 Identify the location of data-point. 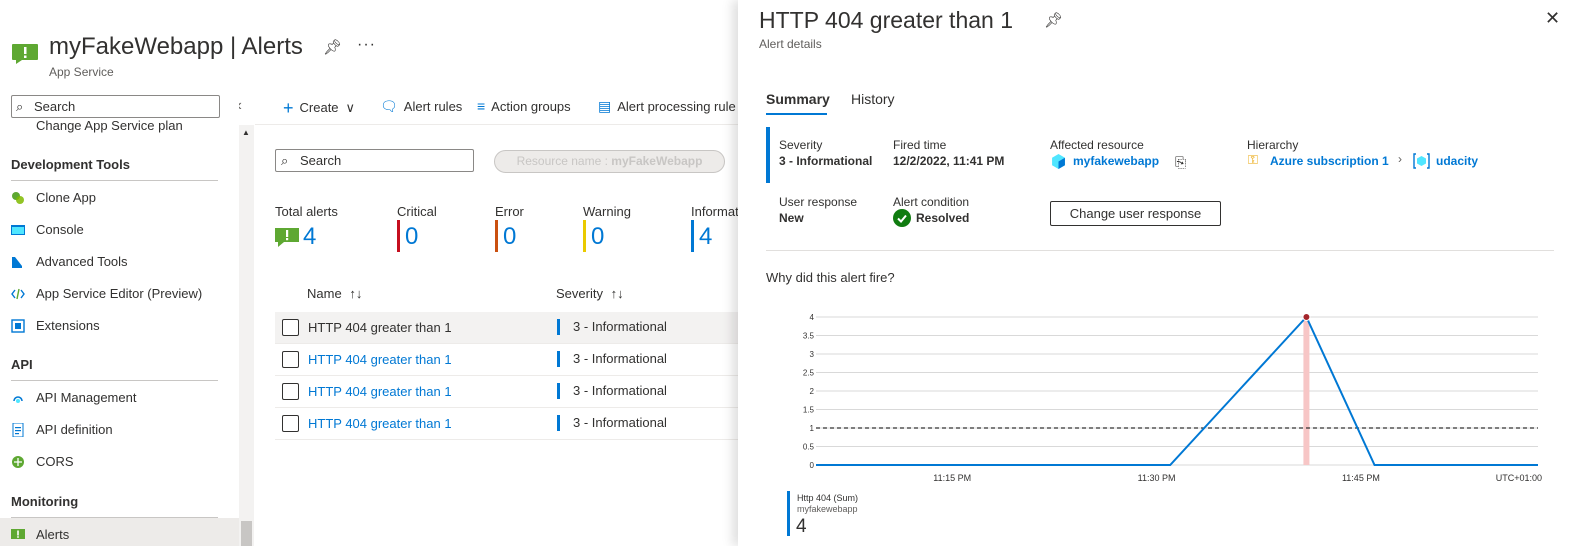
(1306, 317).